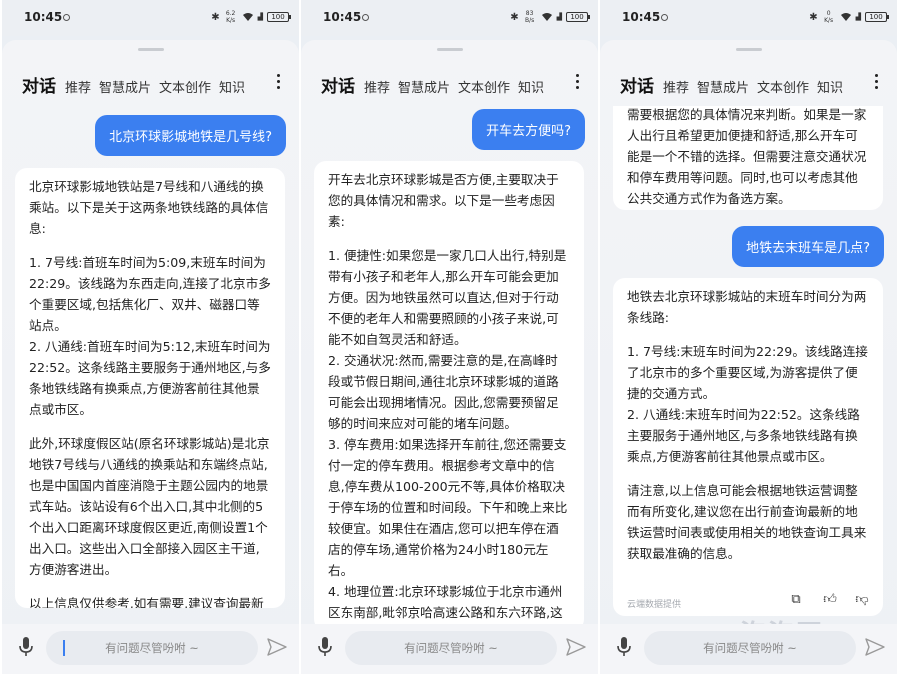 This screenshot has width=900, height=674. I want to click on thumbs-up-icon: 👍︎, so click(830, 600).